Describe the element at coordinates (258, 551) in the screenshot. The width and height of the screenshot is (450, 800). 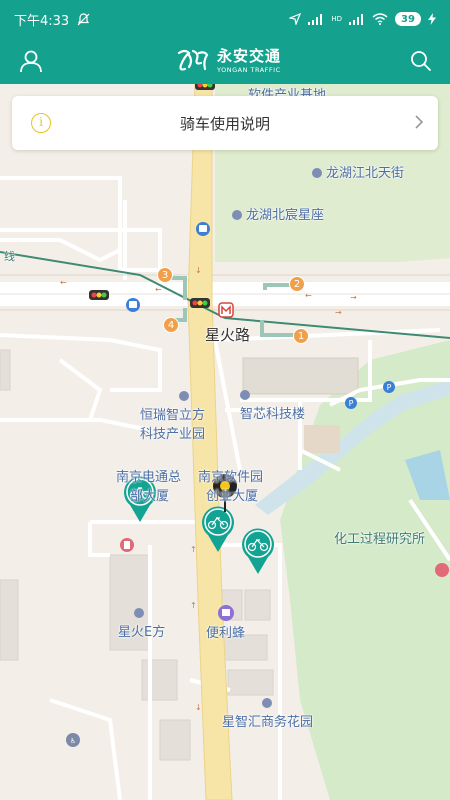
I see `bike-station-marker` at that location.